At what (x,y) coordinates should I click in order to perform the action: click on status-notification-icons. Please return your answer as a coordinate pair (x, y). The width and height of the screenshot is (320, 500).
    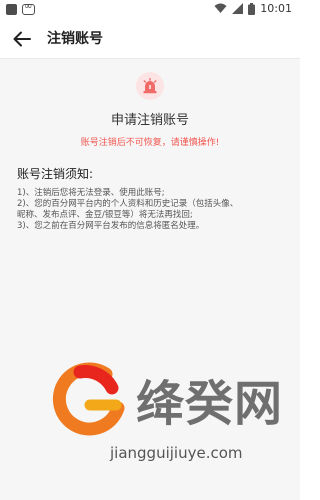
    Looking at the image, I should click on (20, 8).